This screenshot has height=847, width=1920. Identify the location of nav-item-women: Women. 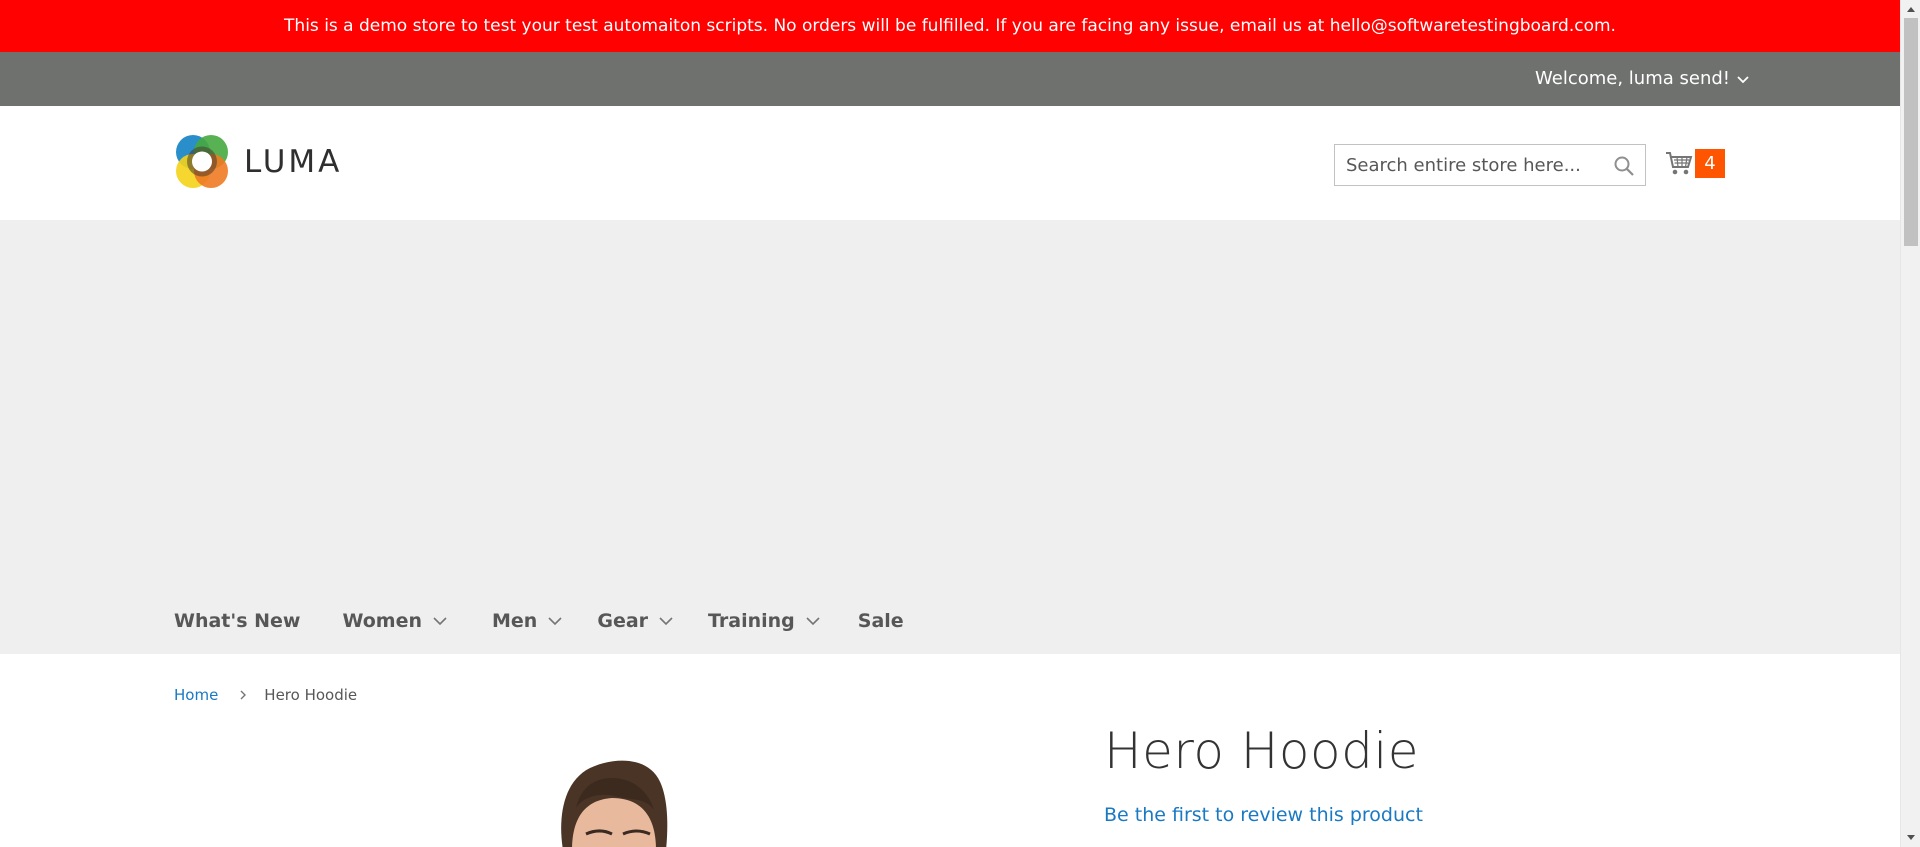
(395, 621).